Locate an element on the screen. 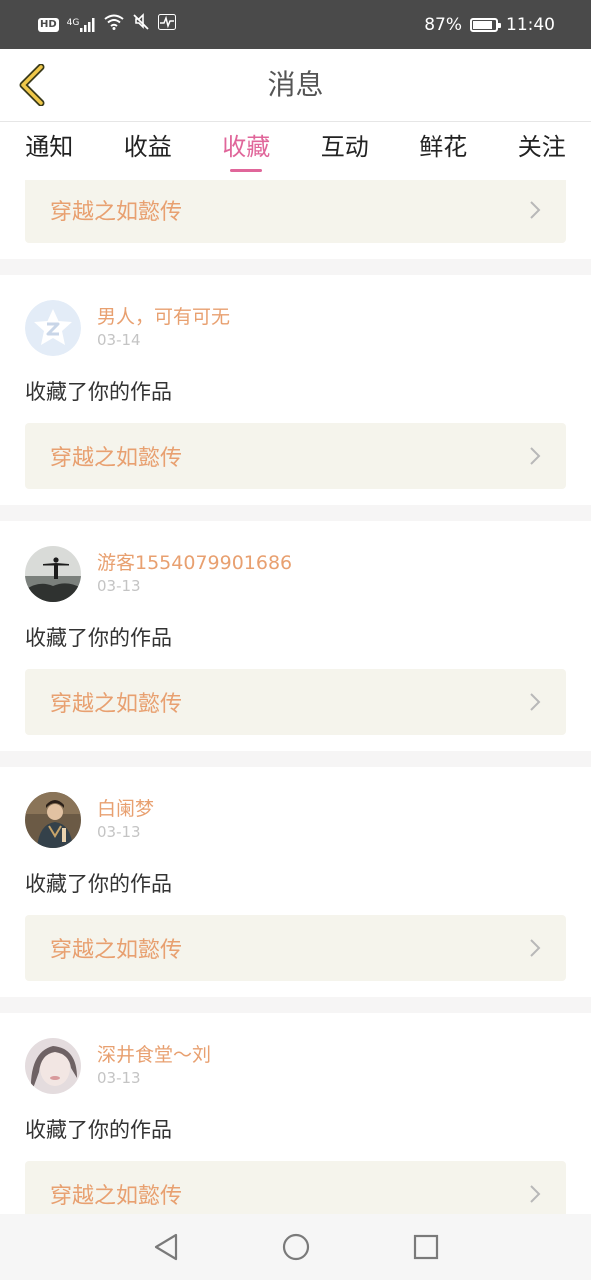  back-triangle-icon is located at coordinates (165, 1247).